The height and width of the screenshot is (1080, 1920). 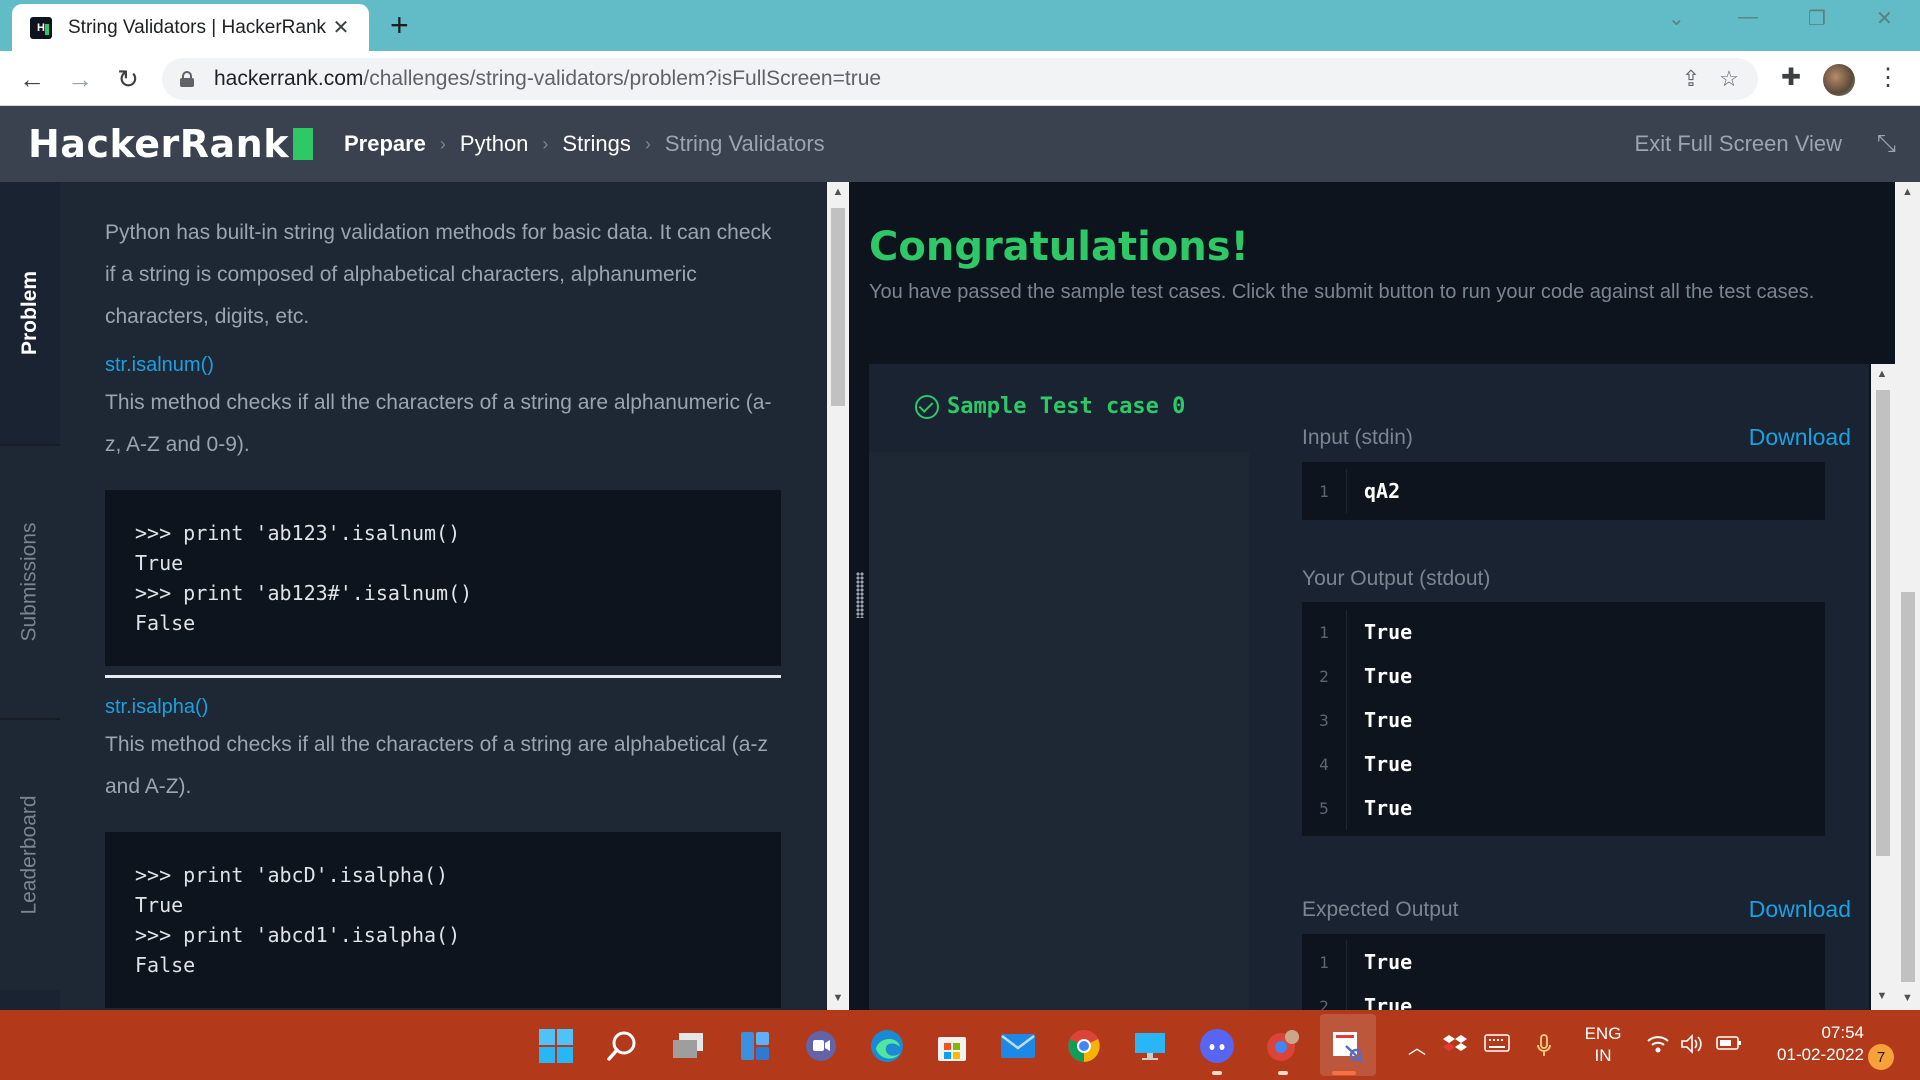 What do you see at coordinates (165, 623) in the screenshot?
I see `code-line: False` at bounding box center [165, 623].